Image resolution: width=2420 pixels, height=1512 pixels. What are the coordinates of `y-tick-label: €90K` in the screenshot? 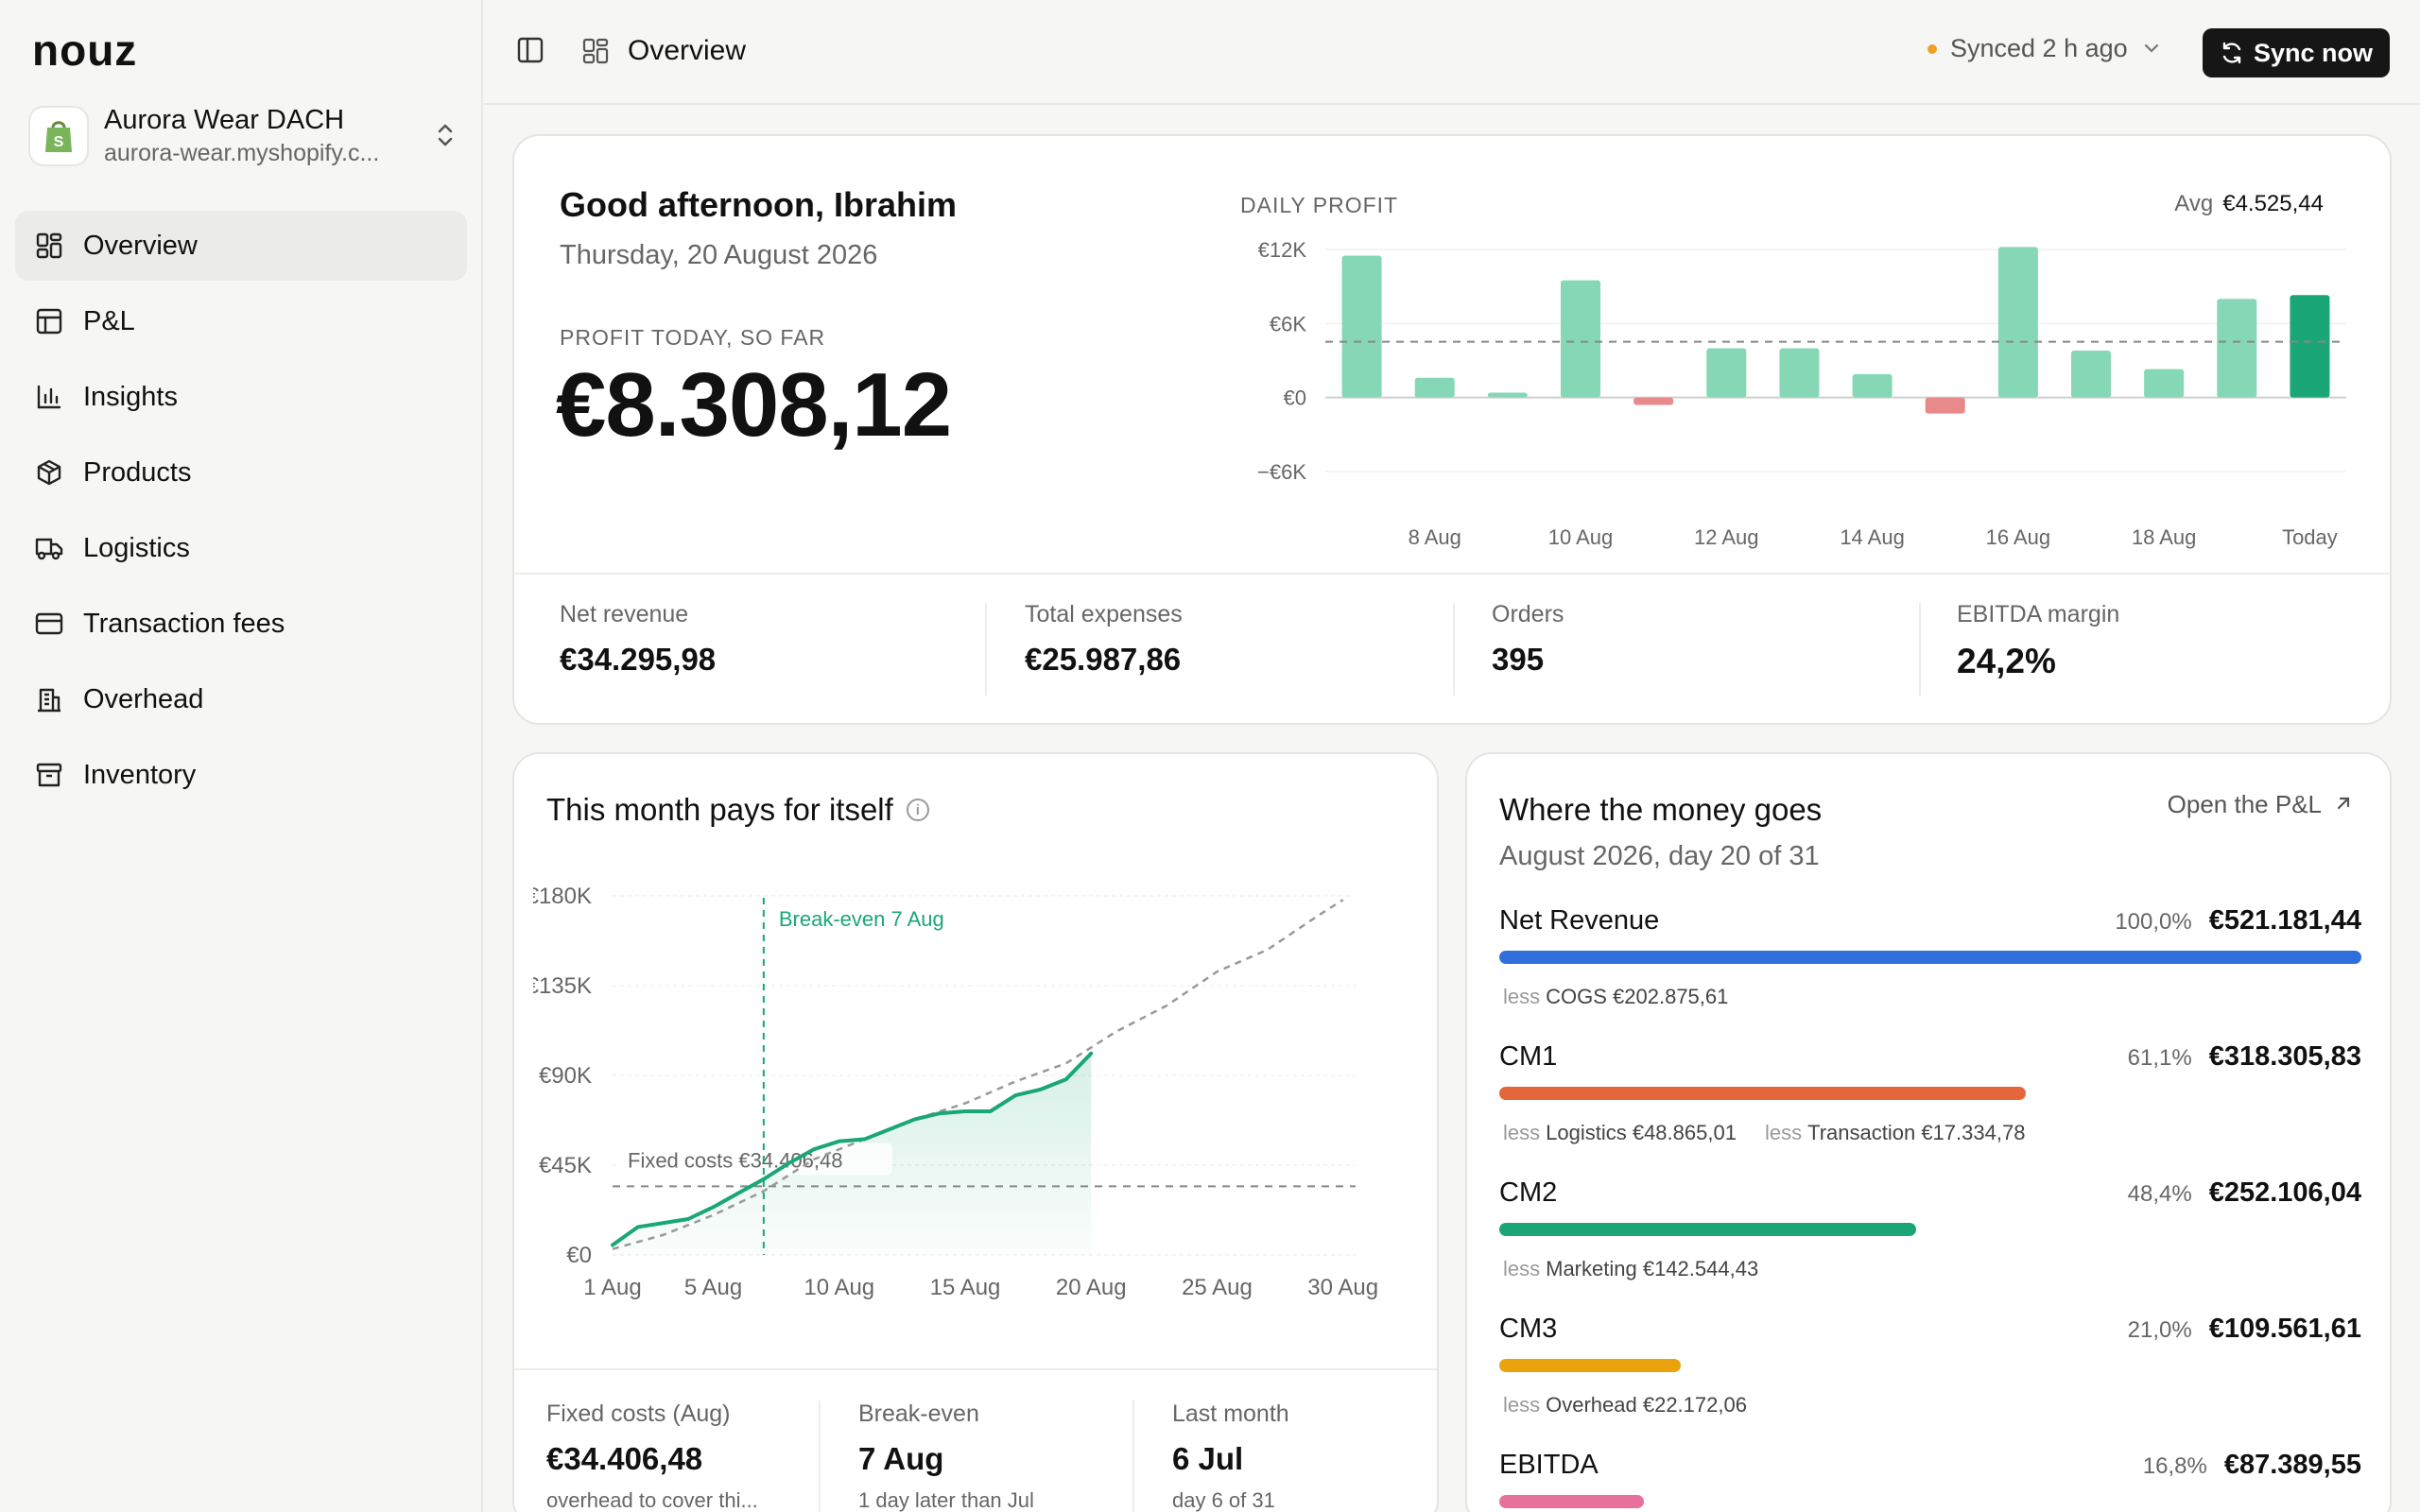 It's located at (565, 1076).